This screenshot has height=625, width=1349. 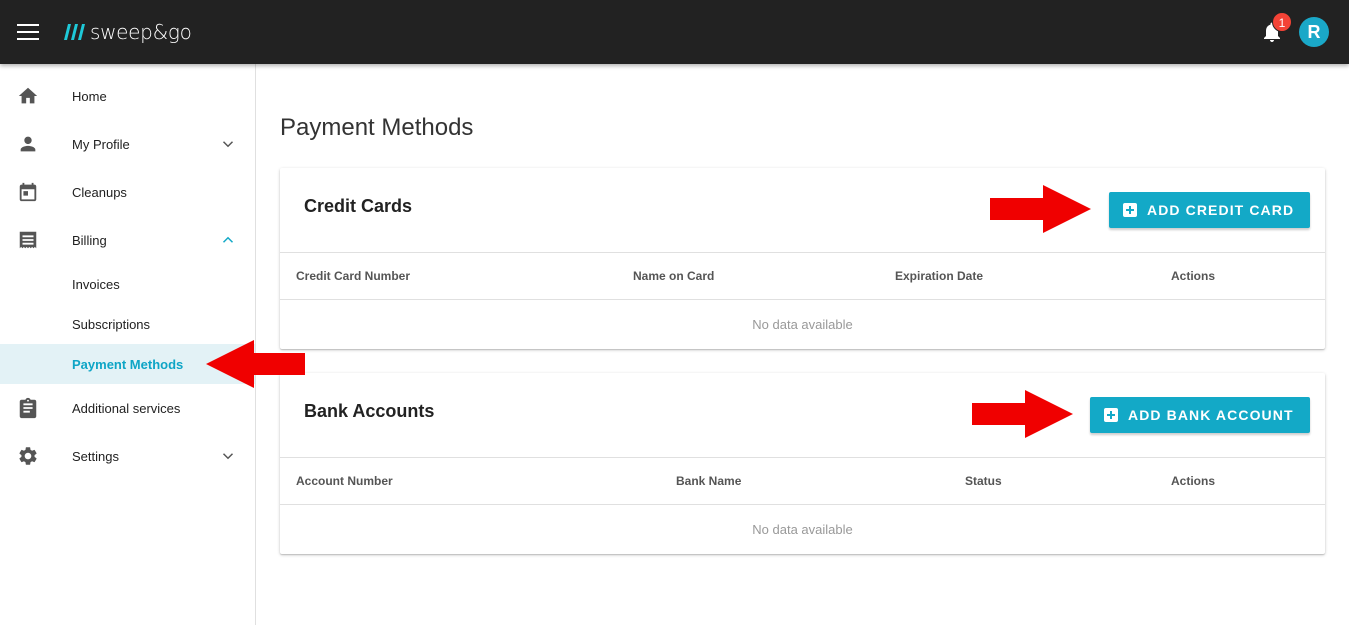 What do you see at coordinates (1314, 32) in the screenshot?
I see `avatar: R` at bounding box center [1314, 32].